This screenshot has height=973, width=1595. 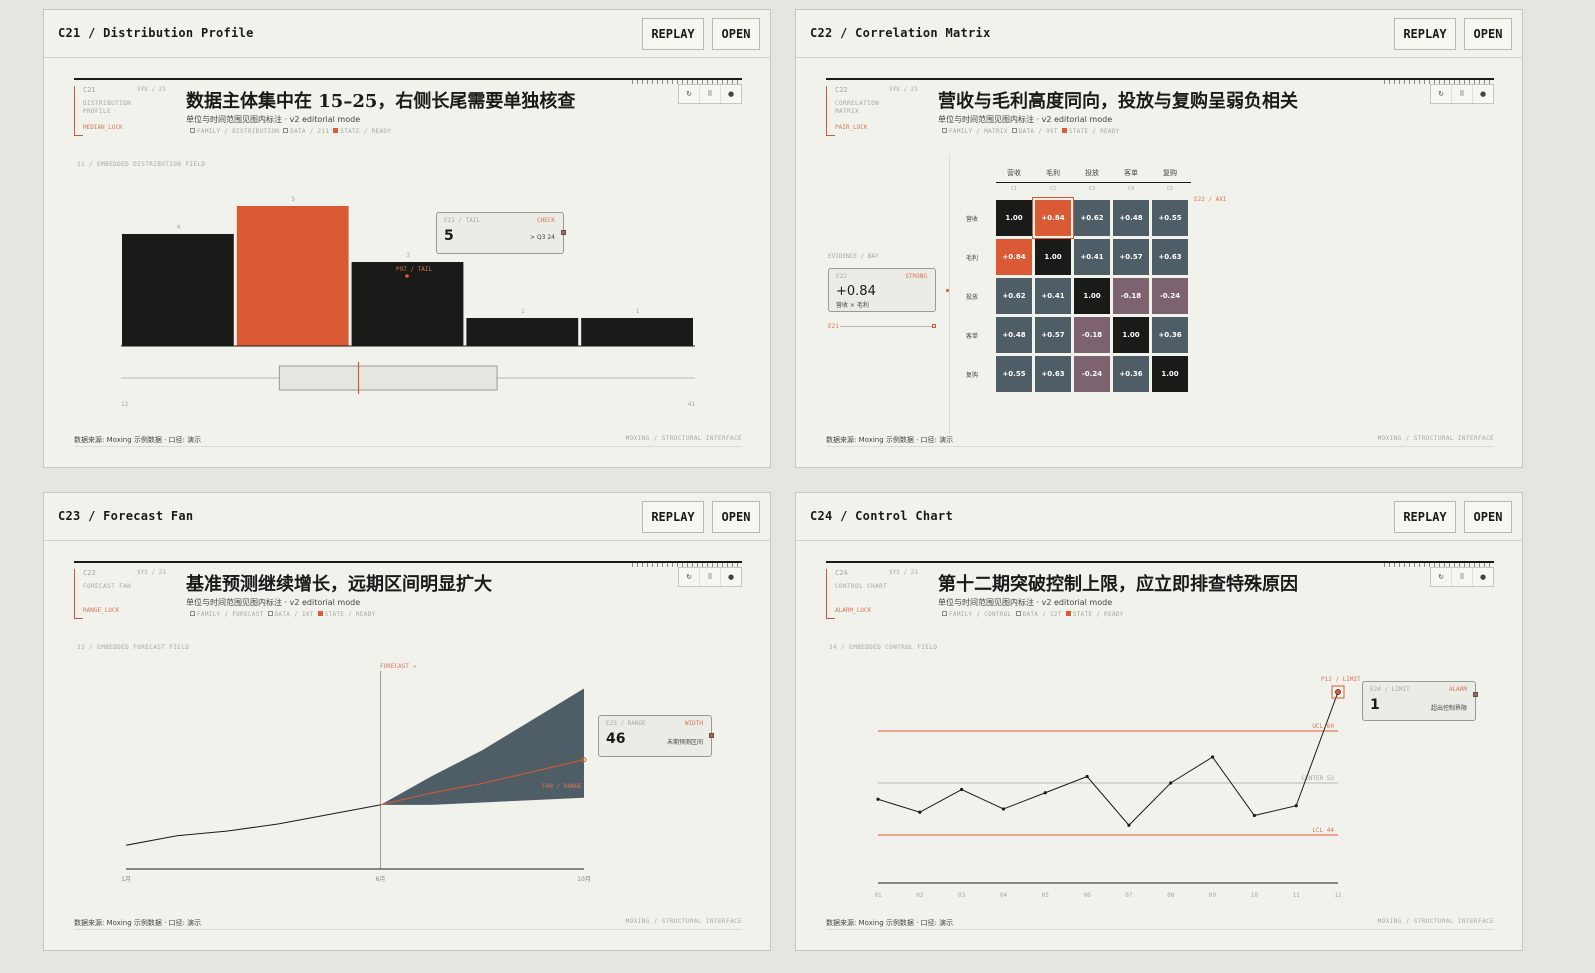 What do you see at coordinates (462, 220) in the screenshot?
I see `callout-key: E21 / TAIL` at bounding box center [462, 220].